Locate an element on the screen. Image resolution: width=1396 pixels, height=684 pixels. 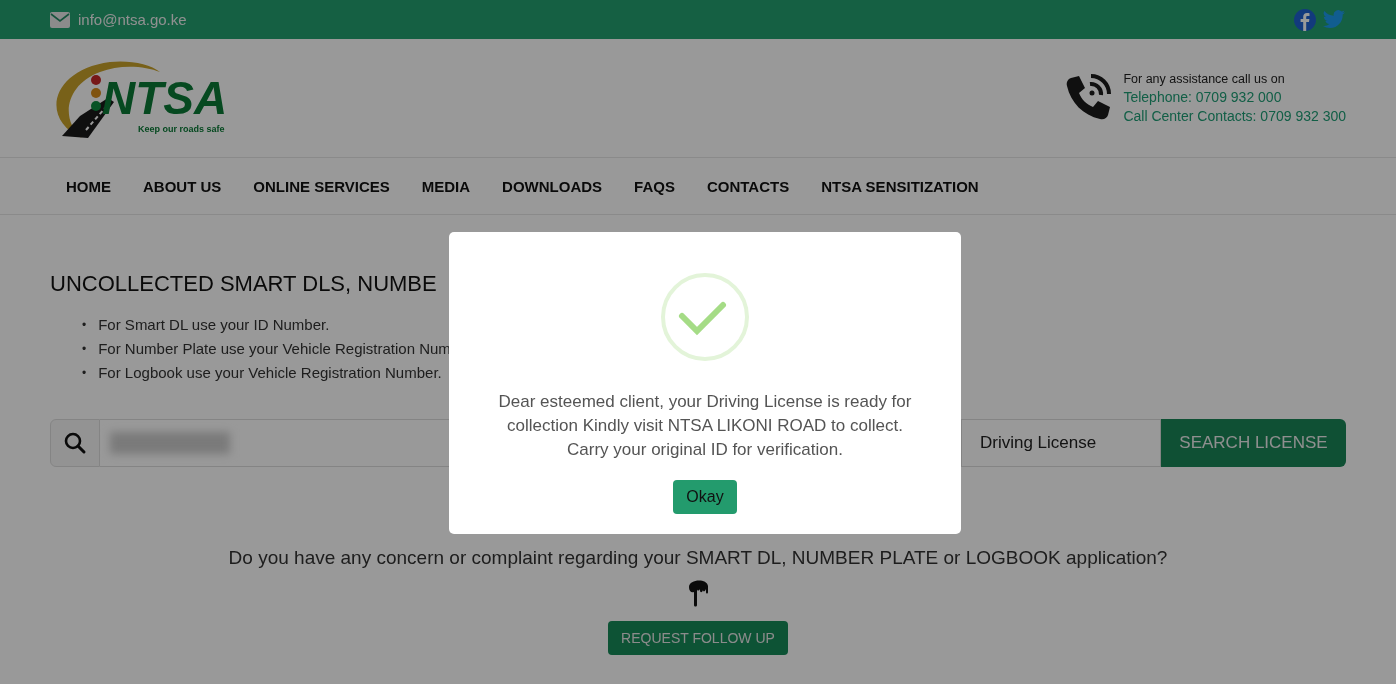
assistance-text: For any assistance call us on is located at coordinates (1204, 79).